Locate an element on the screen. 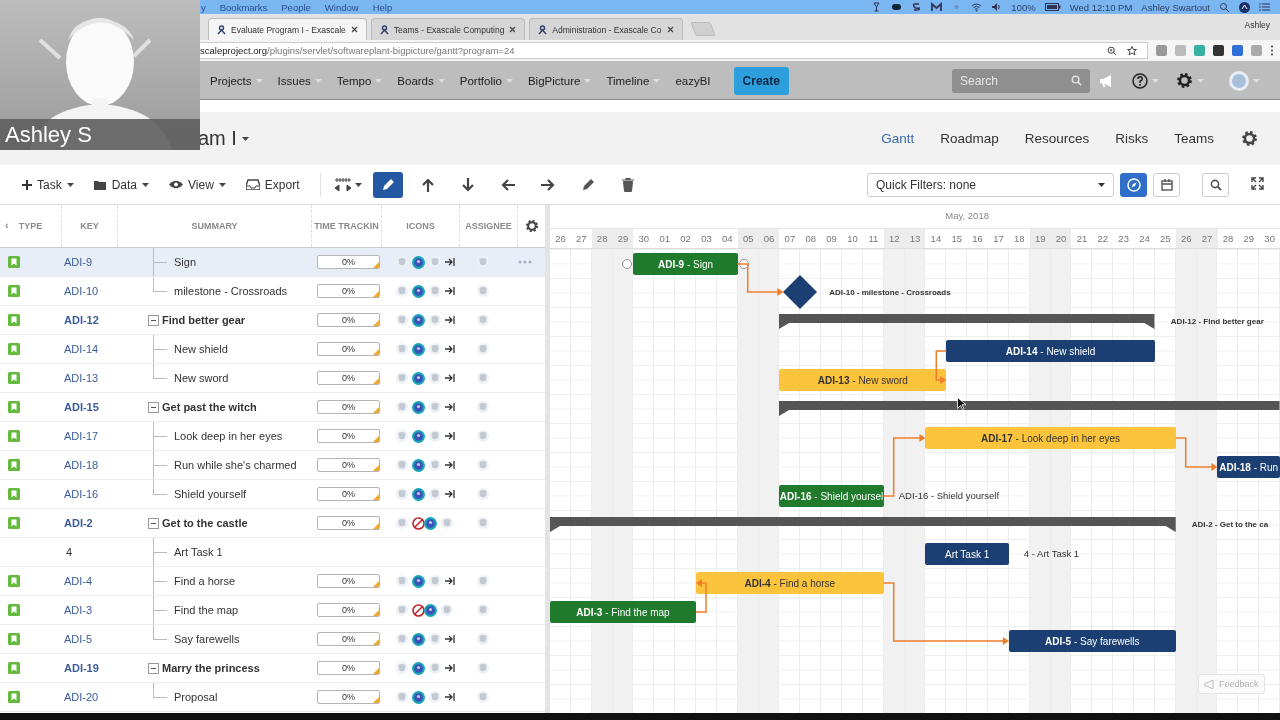 Image resolution: width=1280 pixels, height=720 pixels. table-row: 4 Art Task 1 is located at coordinates (272, 552).